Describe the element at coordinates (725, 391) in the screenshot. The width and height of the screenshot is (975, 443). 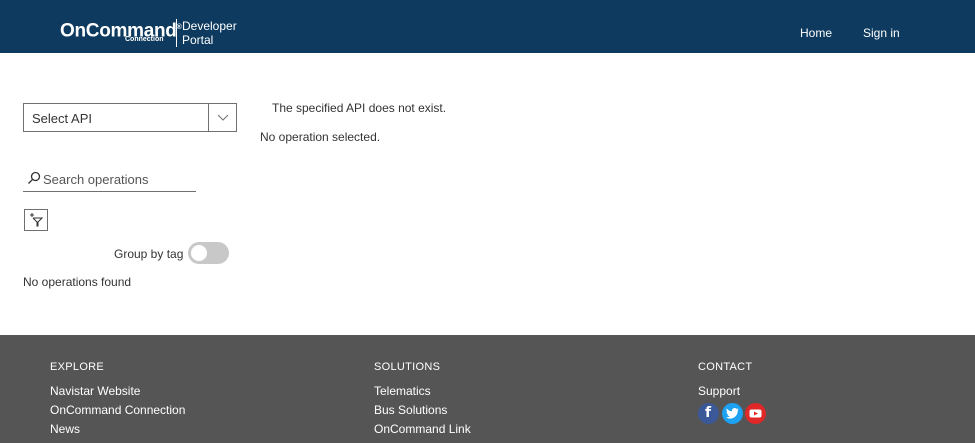
I see `footer-link-support: Support` at that location.